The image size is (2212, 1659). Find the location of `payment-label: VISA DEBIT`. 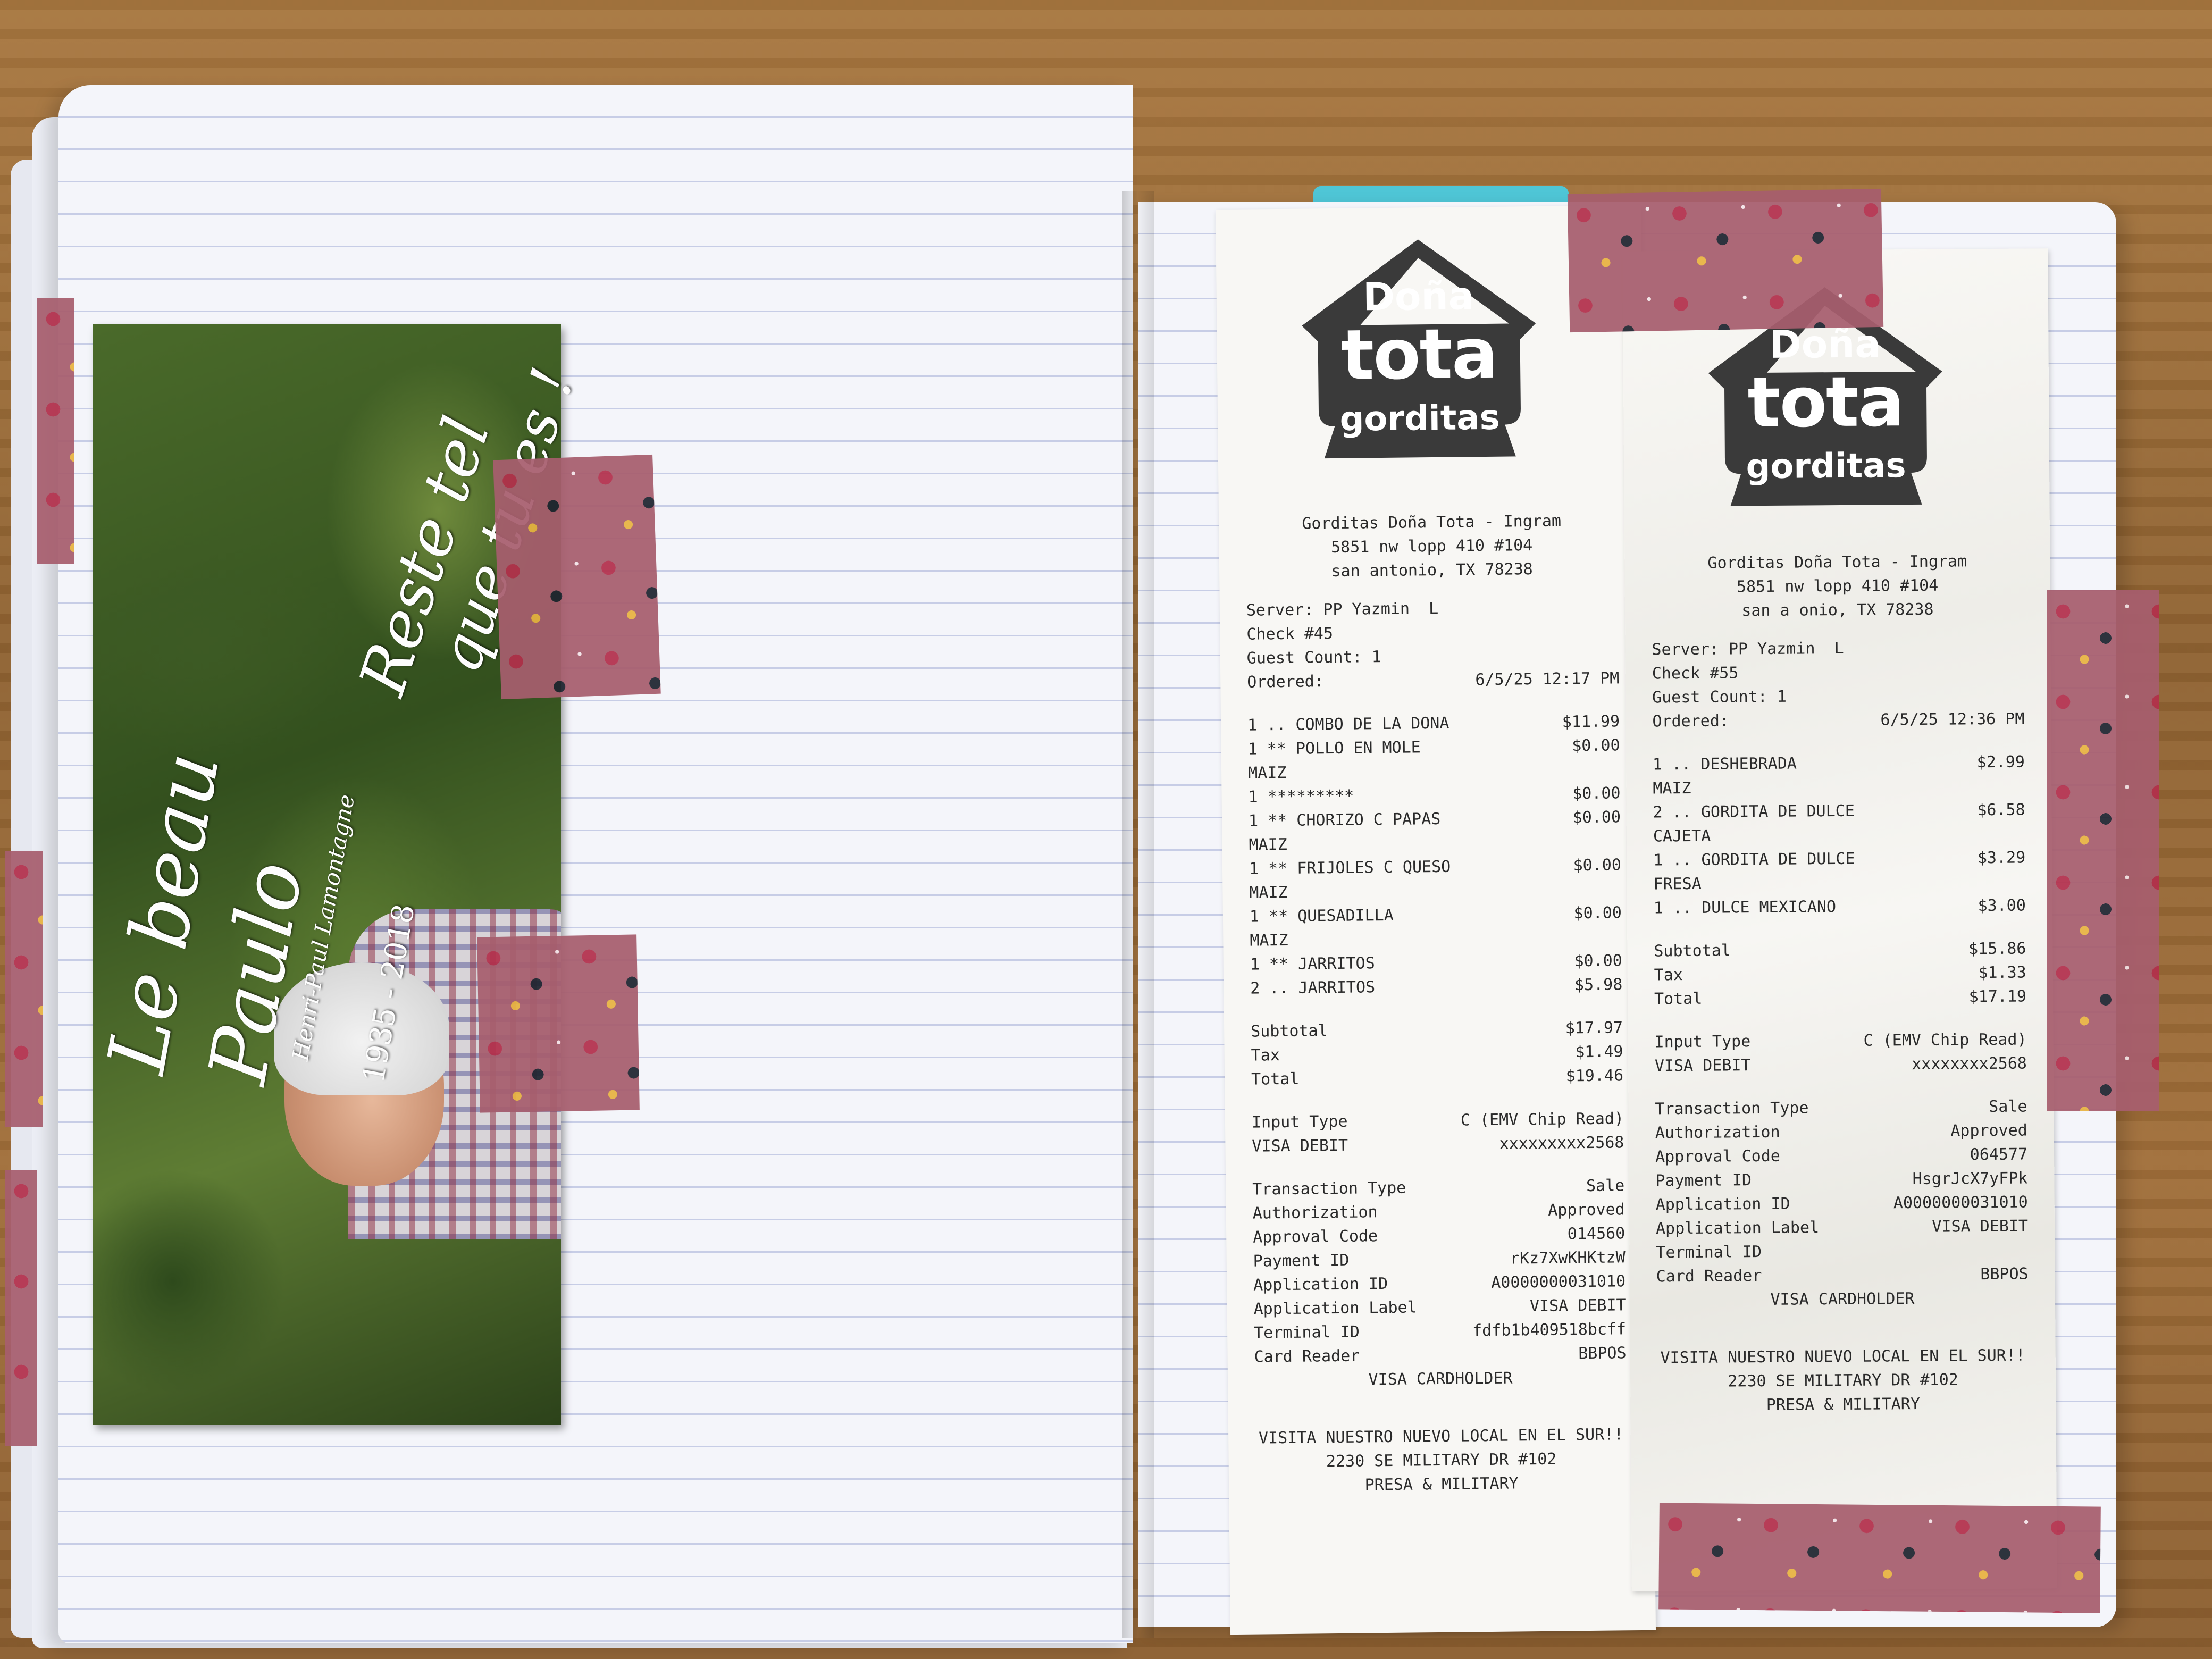

payment-label: VISA DEBIT is located at coordinates (1300, 1146).